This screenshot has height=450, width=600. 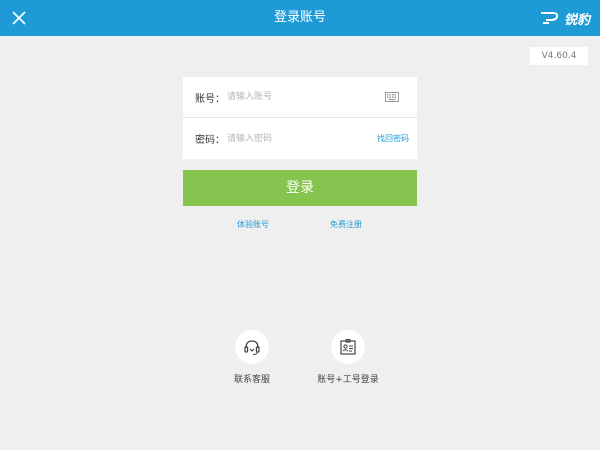 I want to click on contact-service-button: 联系客服, so click(x=252, y=357).